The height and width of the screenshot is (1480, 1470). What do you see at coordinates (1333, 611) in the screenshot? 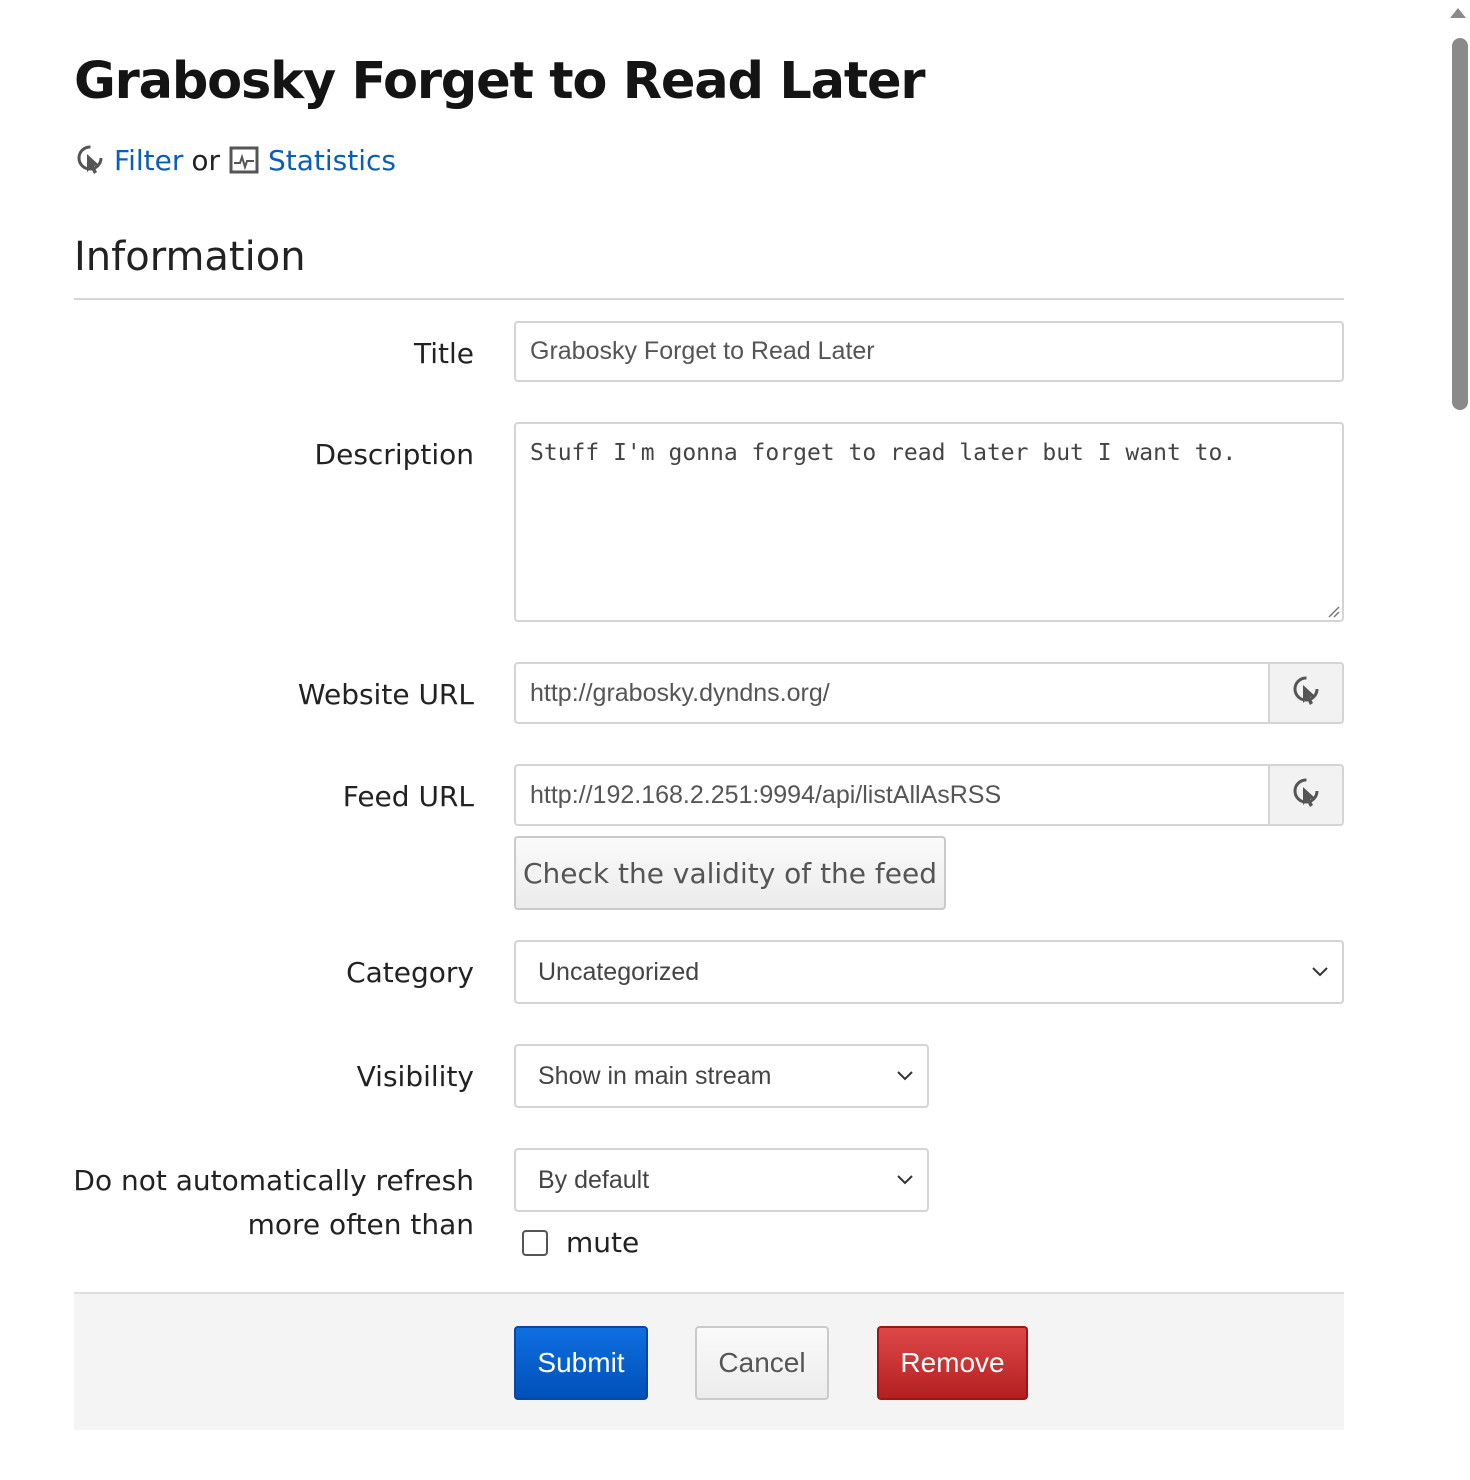
I see `resize-grip-icon` at bounding box center [1333, 611].